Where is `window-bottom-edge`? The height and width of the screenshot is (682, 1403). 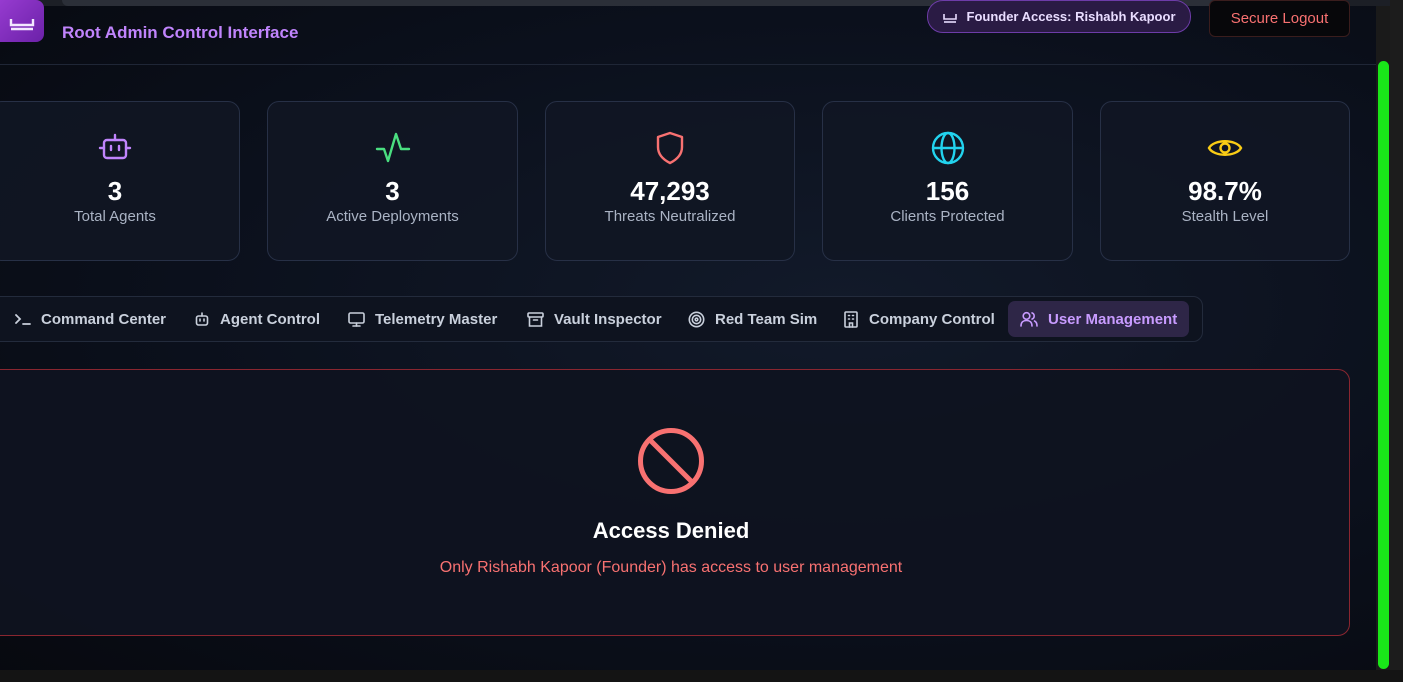
window-bottom-edge is located at coordinates (701, 676).